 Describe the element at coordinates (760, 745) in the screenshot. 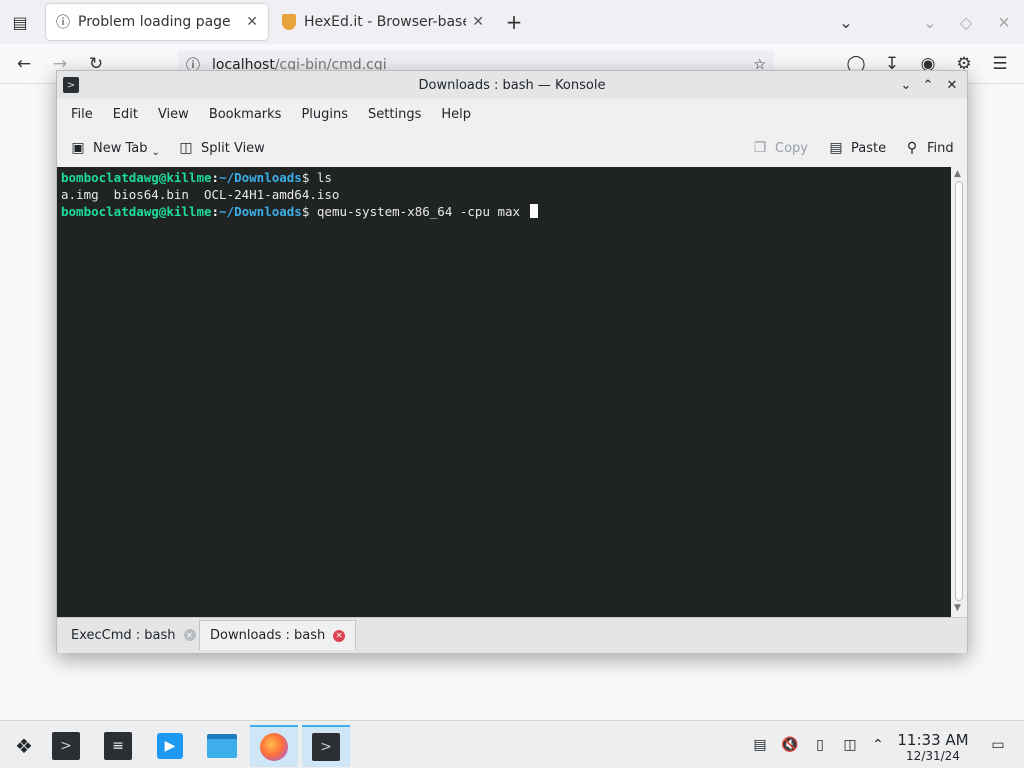

I see `clipboard-icon: ▤` at that location.